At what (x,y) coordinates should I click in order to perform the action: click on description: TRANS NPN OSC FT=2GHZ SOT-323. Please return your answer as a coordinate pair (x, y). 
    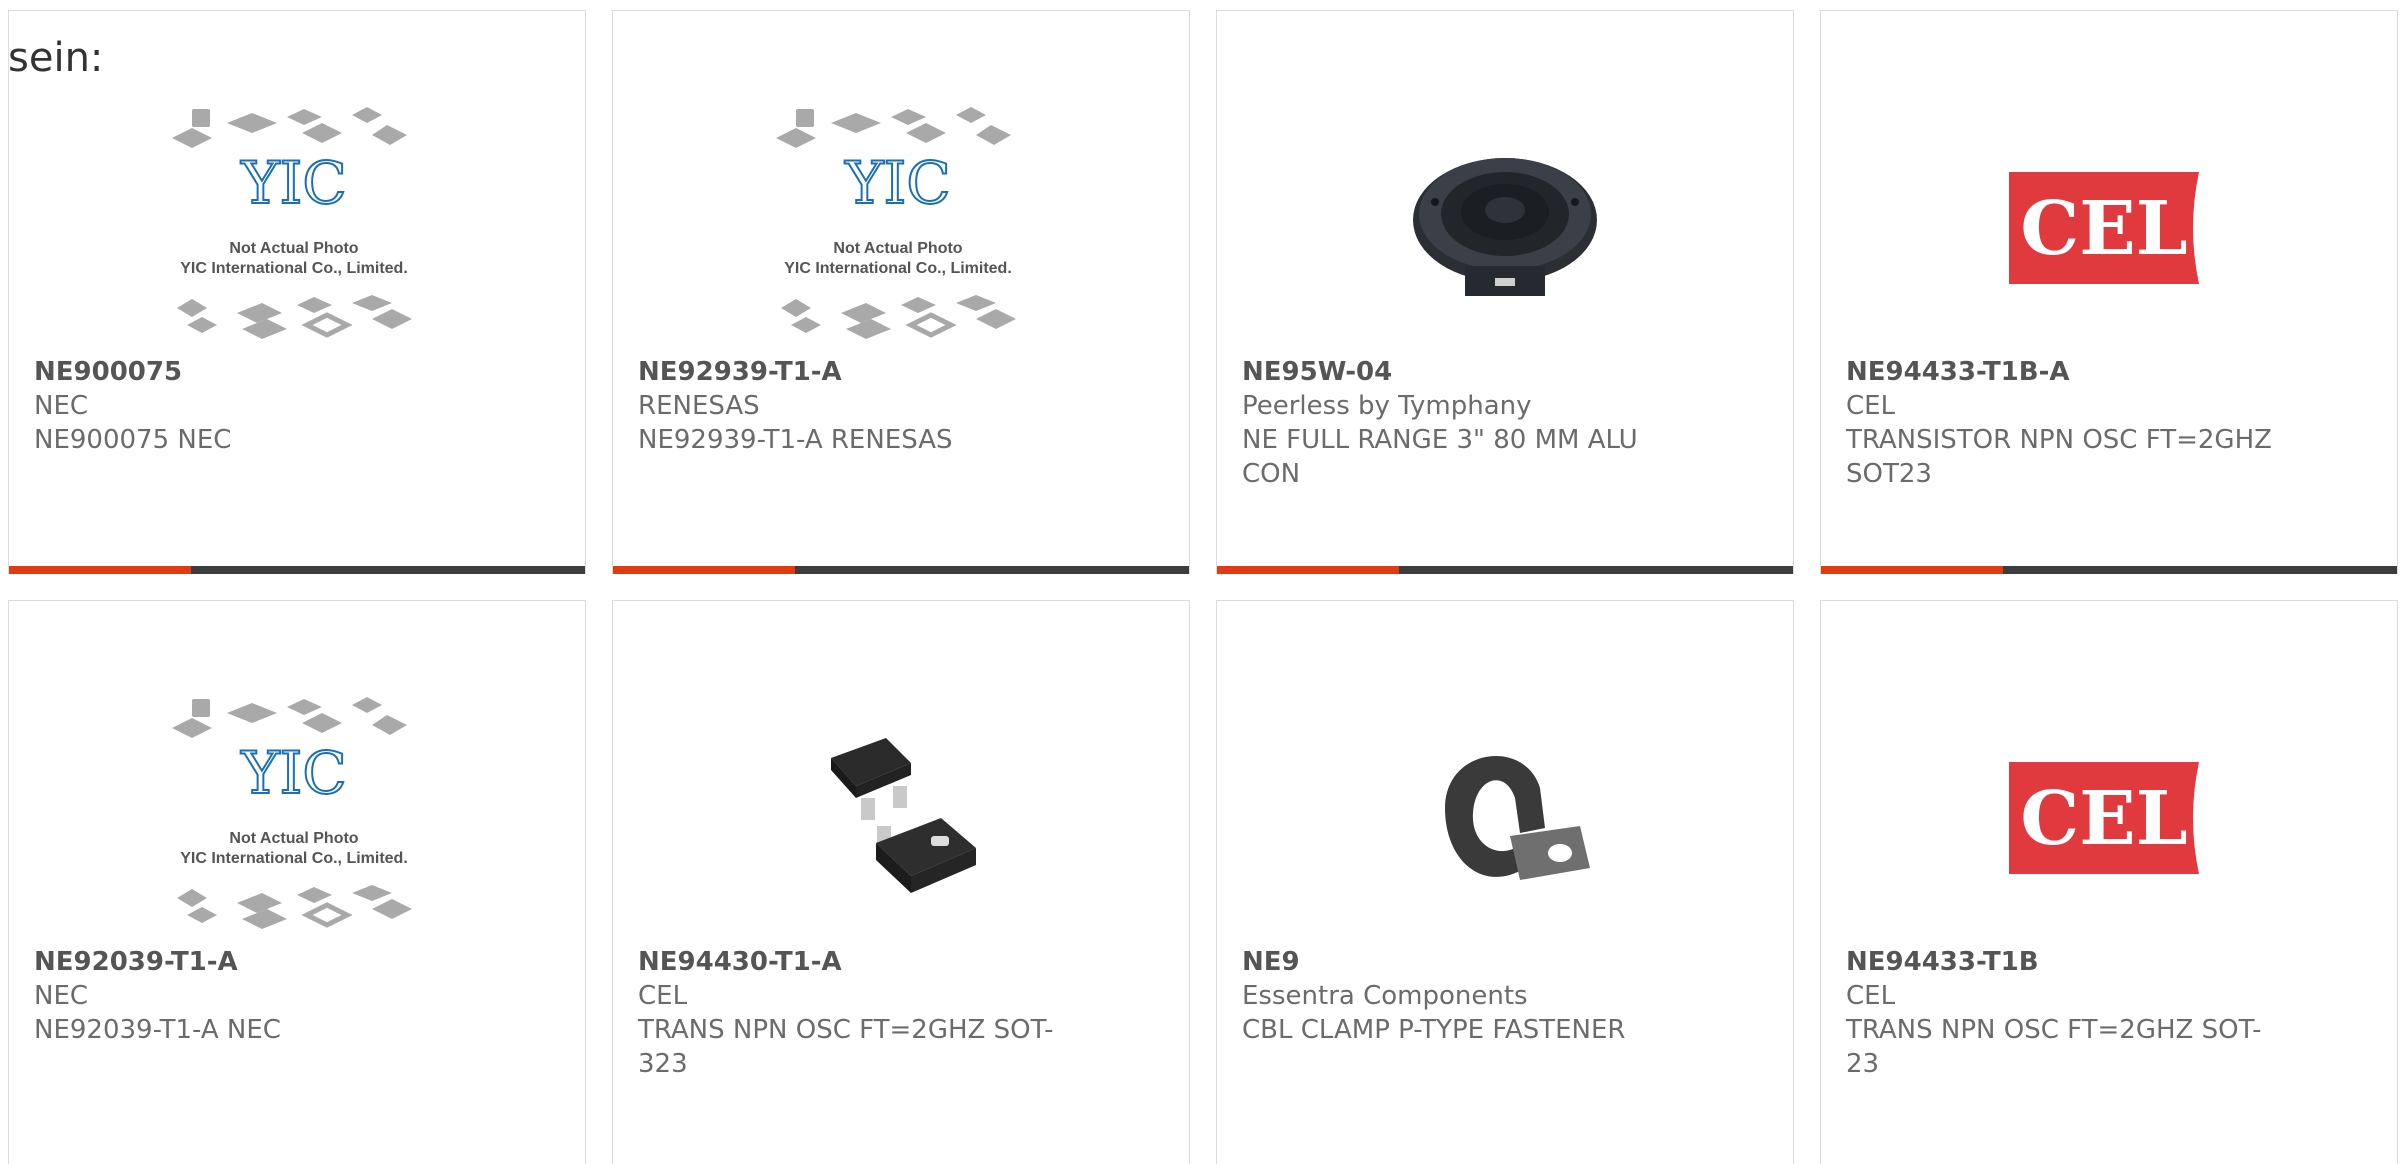
    Looking at the image, I should click on (846, 1047).